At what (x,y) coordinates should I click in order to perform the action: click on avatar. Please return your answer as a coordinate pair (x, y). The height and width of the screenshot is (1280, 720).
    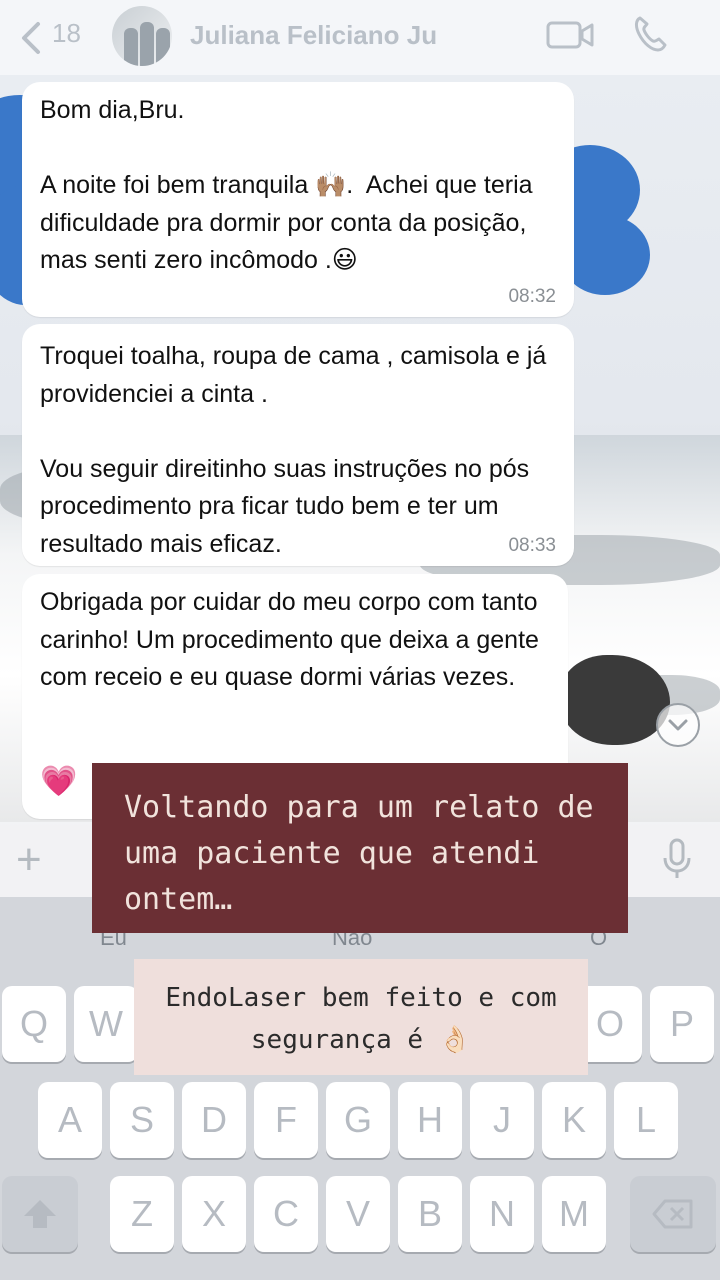
    Looking at the image, I should click on (142, 36).